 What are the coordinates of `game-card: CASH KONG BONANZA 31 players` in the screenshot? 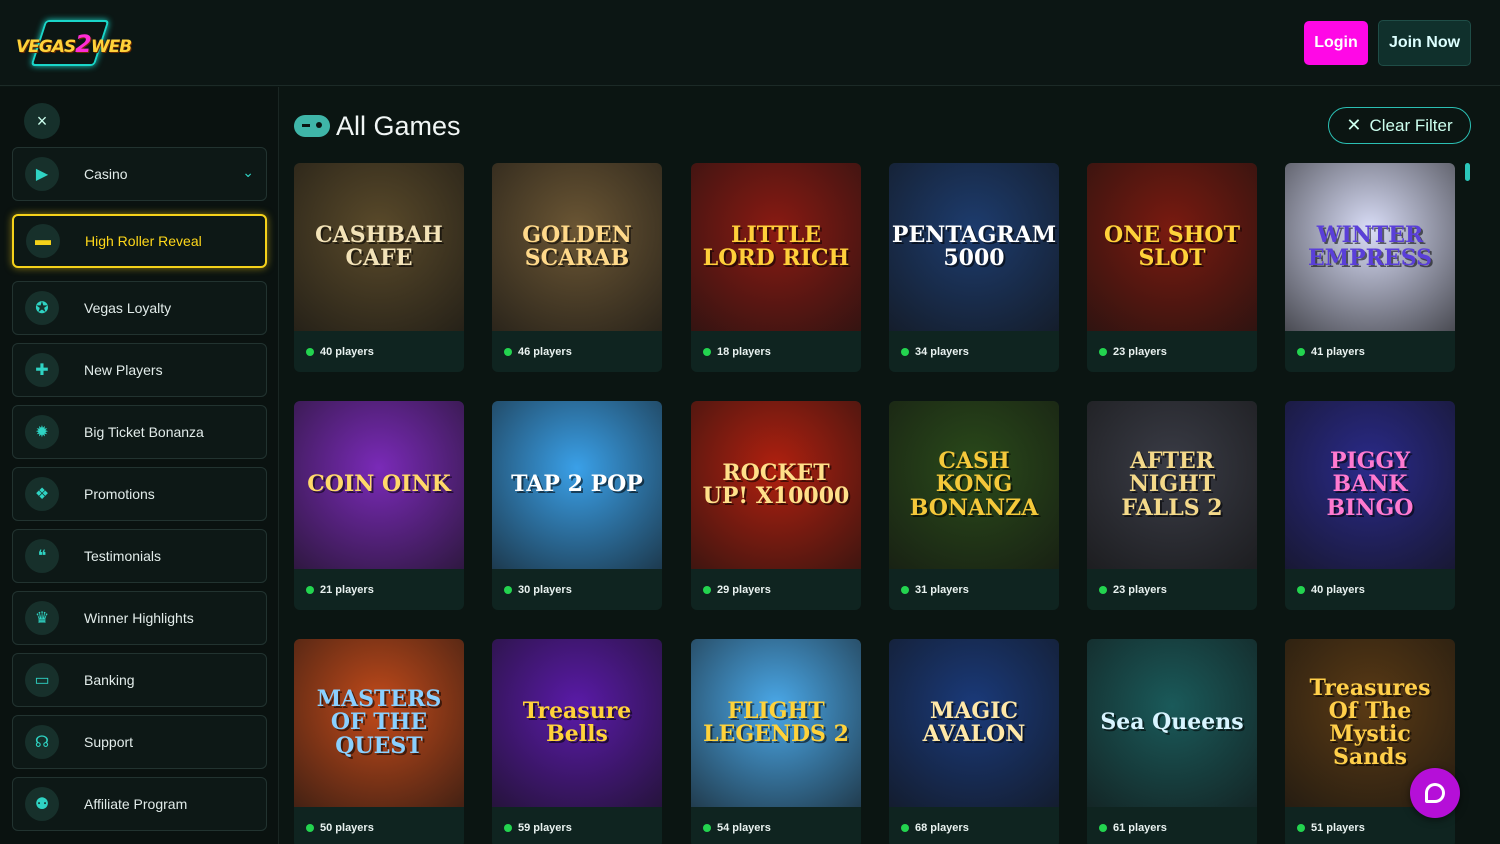 It's located at (974, 505).